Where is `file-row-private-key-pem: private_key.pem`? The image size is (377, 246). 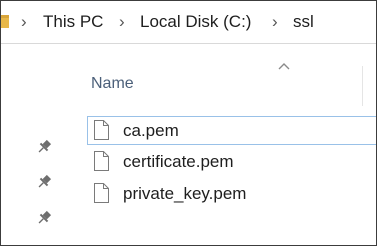 file-row-private-key-pem: private_key.pem is located at coordinates (231, 193).